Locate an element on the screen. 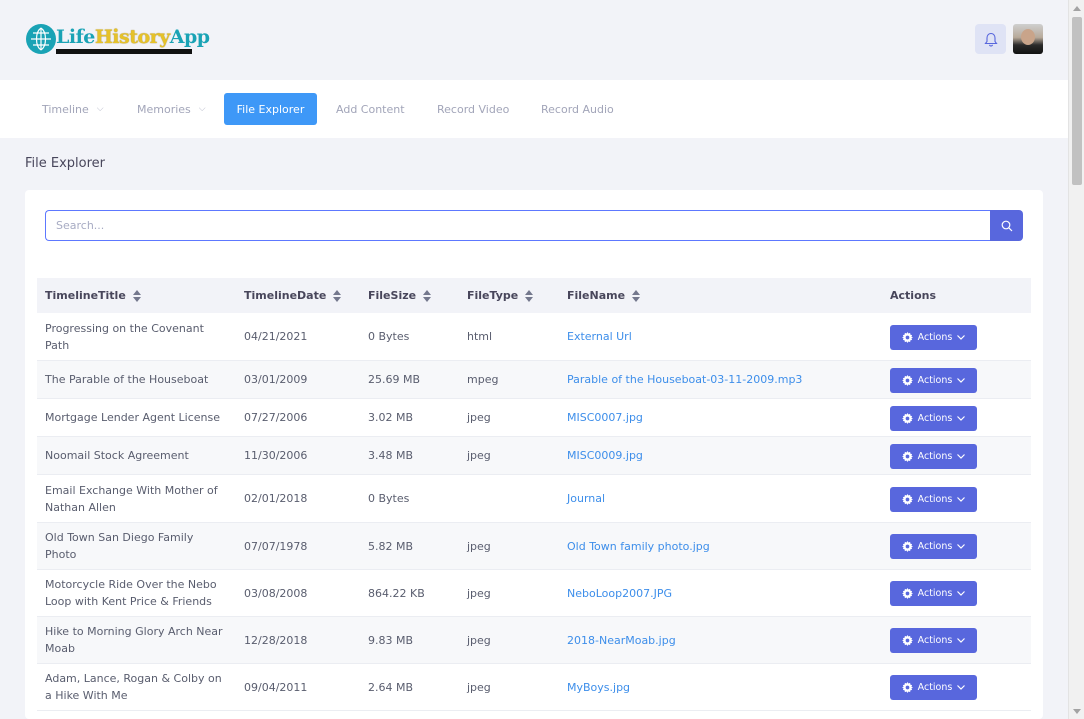  search-button is located at coordinates (1006, 225).